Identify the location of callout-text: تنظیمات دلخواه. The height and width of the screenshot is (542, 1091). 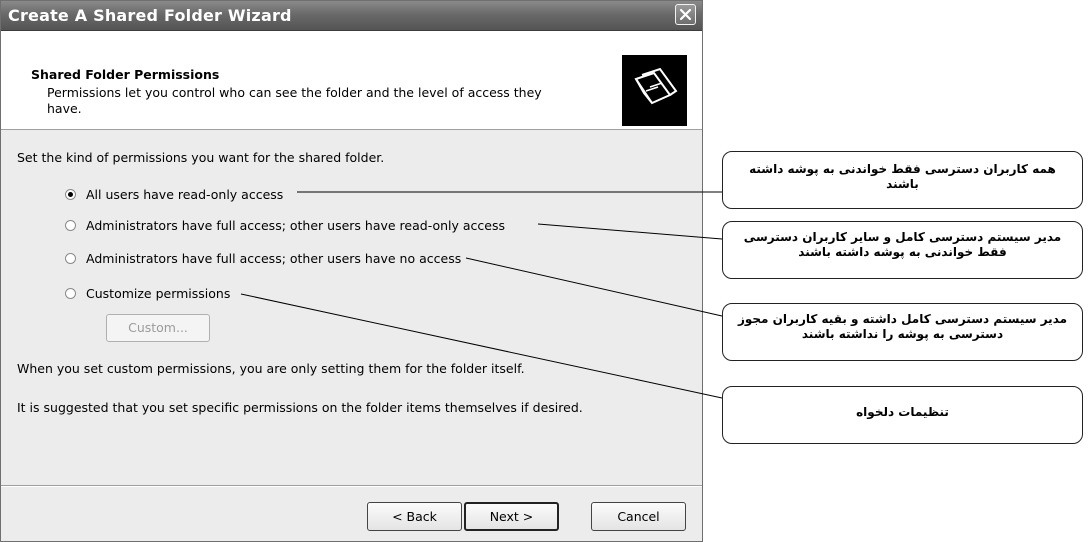
(902, 412).